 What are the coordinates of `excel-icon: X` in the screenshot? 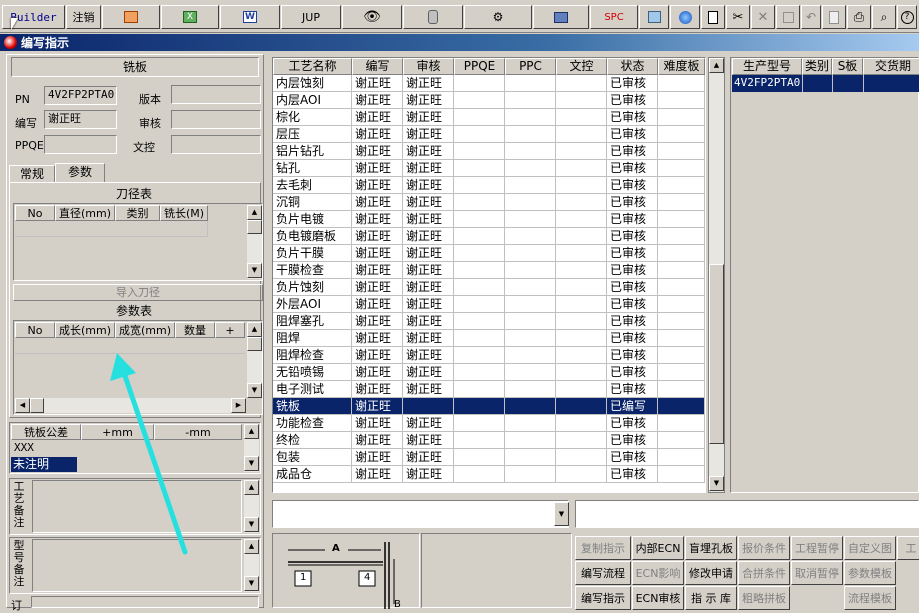 It's located at (190, 17).